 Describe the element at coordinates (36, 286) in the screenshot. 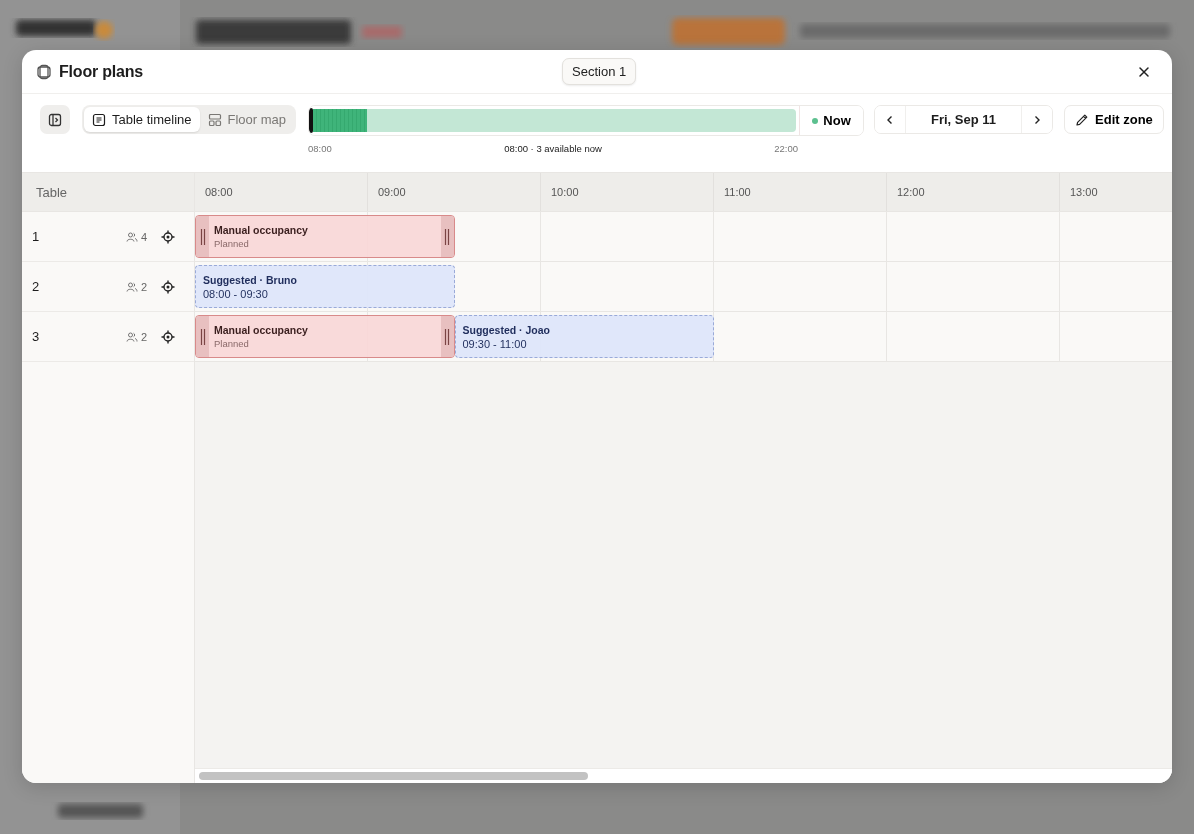

I see `table-number: 2` at that location.